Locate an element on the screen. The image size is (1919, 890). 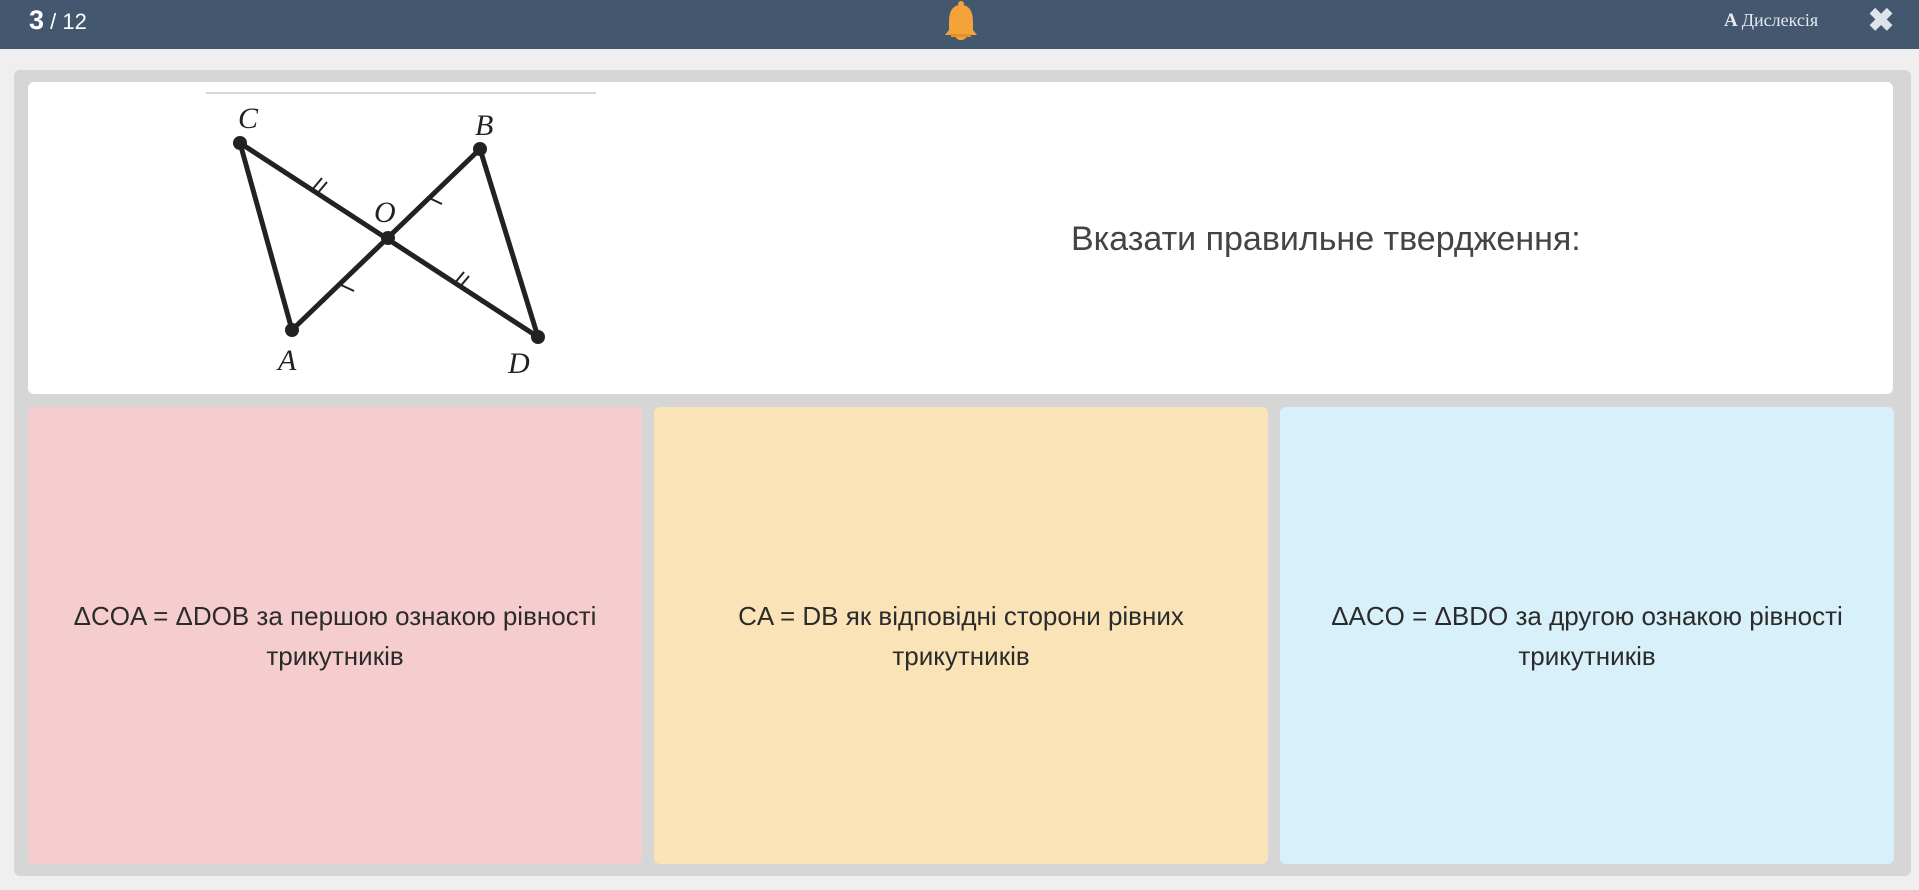
close-button: ✖ is located at coordinates (1881, 20).